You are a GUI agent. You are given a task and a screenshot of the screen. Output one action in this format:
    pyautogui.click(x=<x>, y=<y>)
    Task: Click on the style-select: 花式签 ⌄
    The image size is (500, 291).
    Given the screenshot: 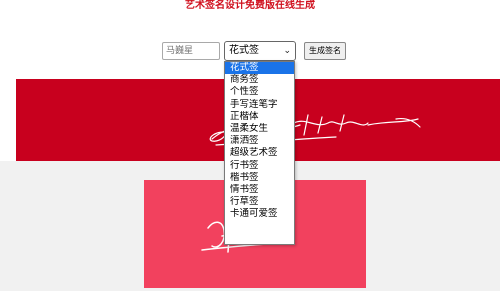 What is the action you would take?
    pyautogui.click(x=260, y=51)
    